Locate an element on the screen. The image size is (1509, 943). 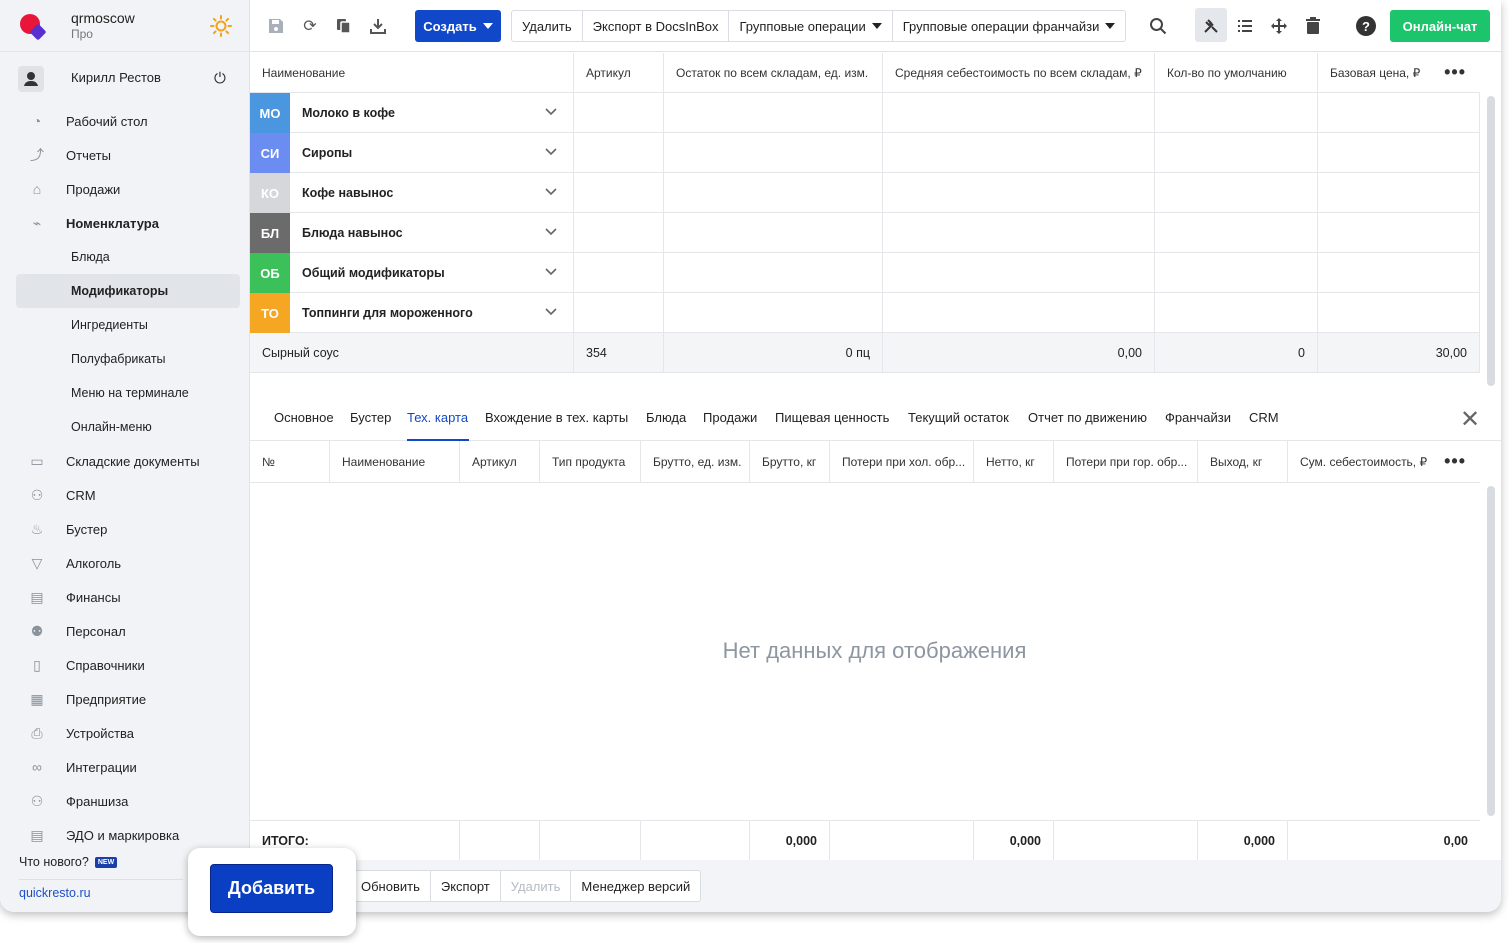
sidebar-item: ▽ Алкоголь is located at coordinates (128, 563).